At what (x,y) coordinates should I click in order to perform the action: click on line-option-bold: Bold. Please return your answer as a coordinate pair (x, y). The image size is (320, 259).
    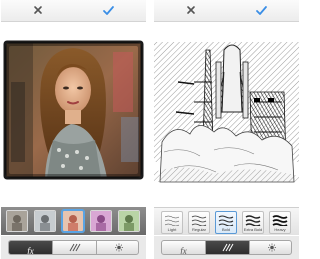
    Looking at the image, I should click on (226, 222).